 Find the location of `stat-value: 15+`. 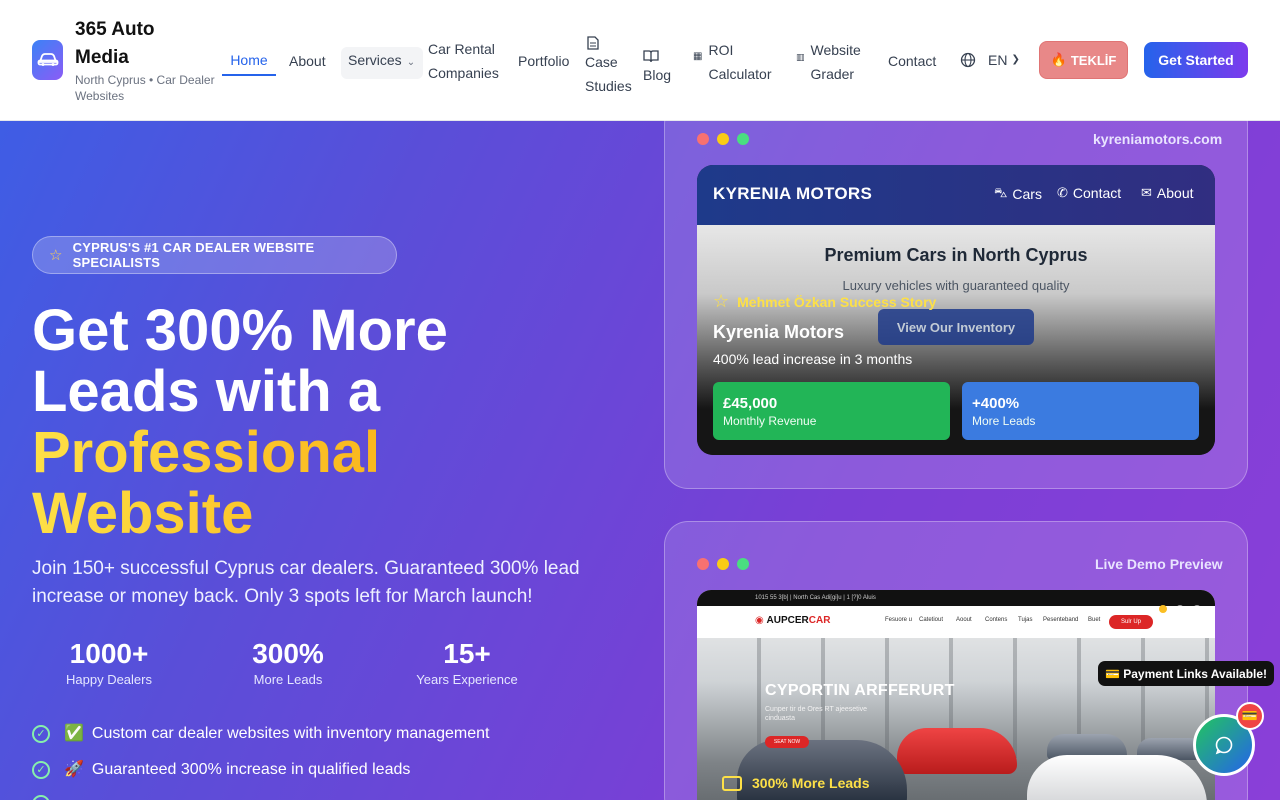

stat-value: 15+ is located at coordinates (467, 653).